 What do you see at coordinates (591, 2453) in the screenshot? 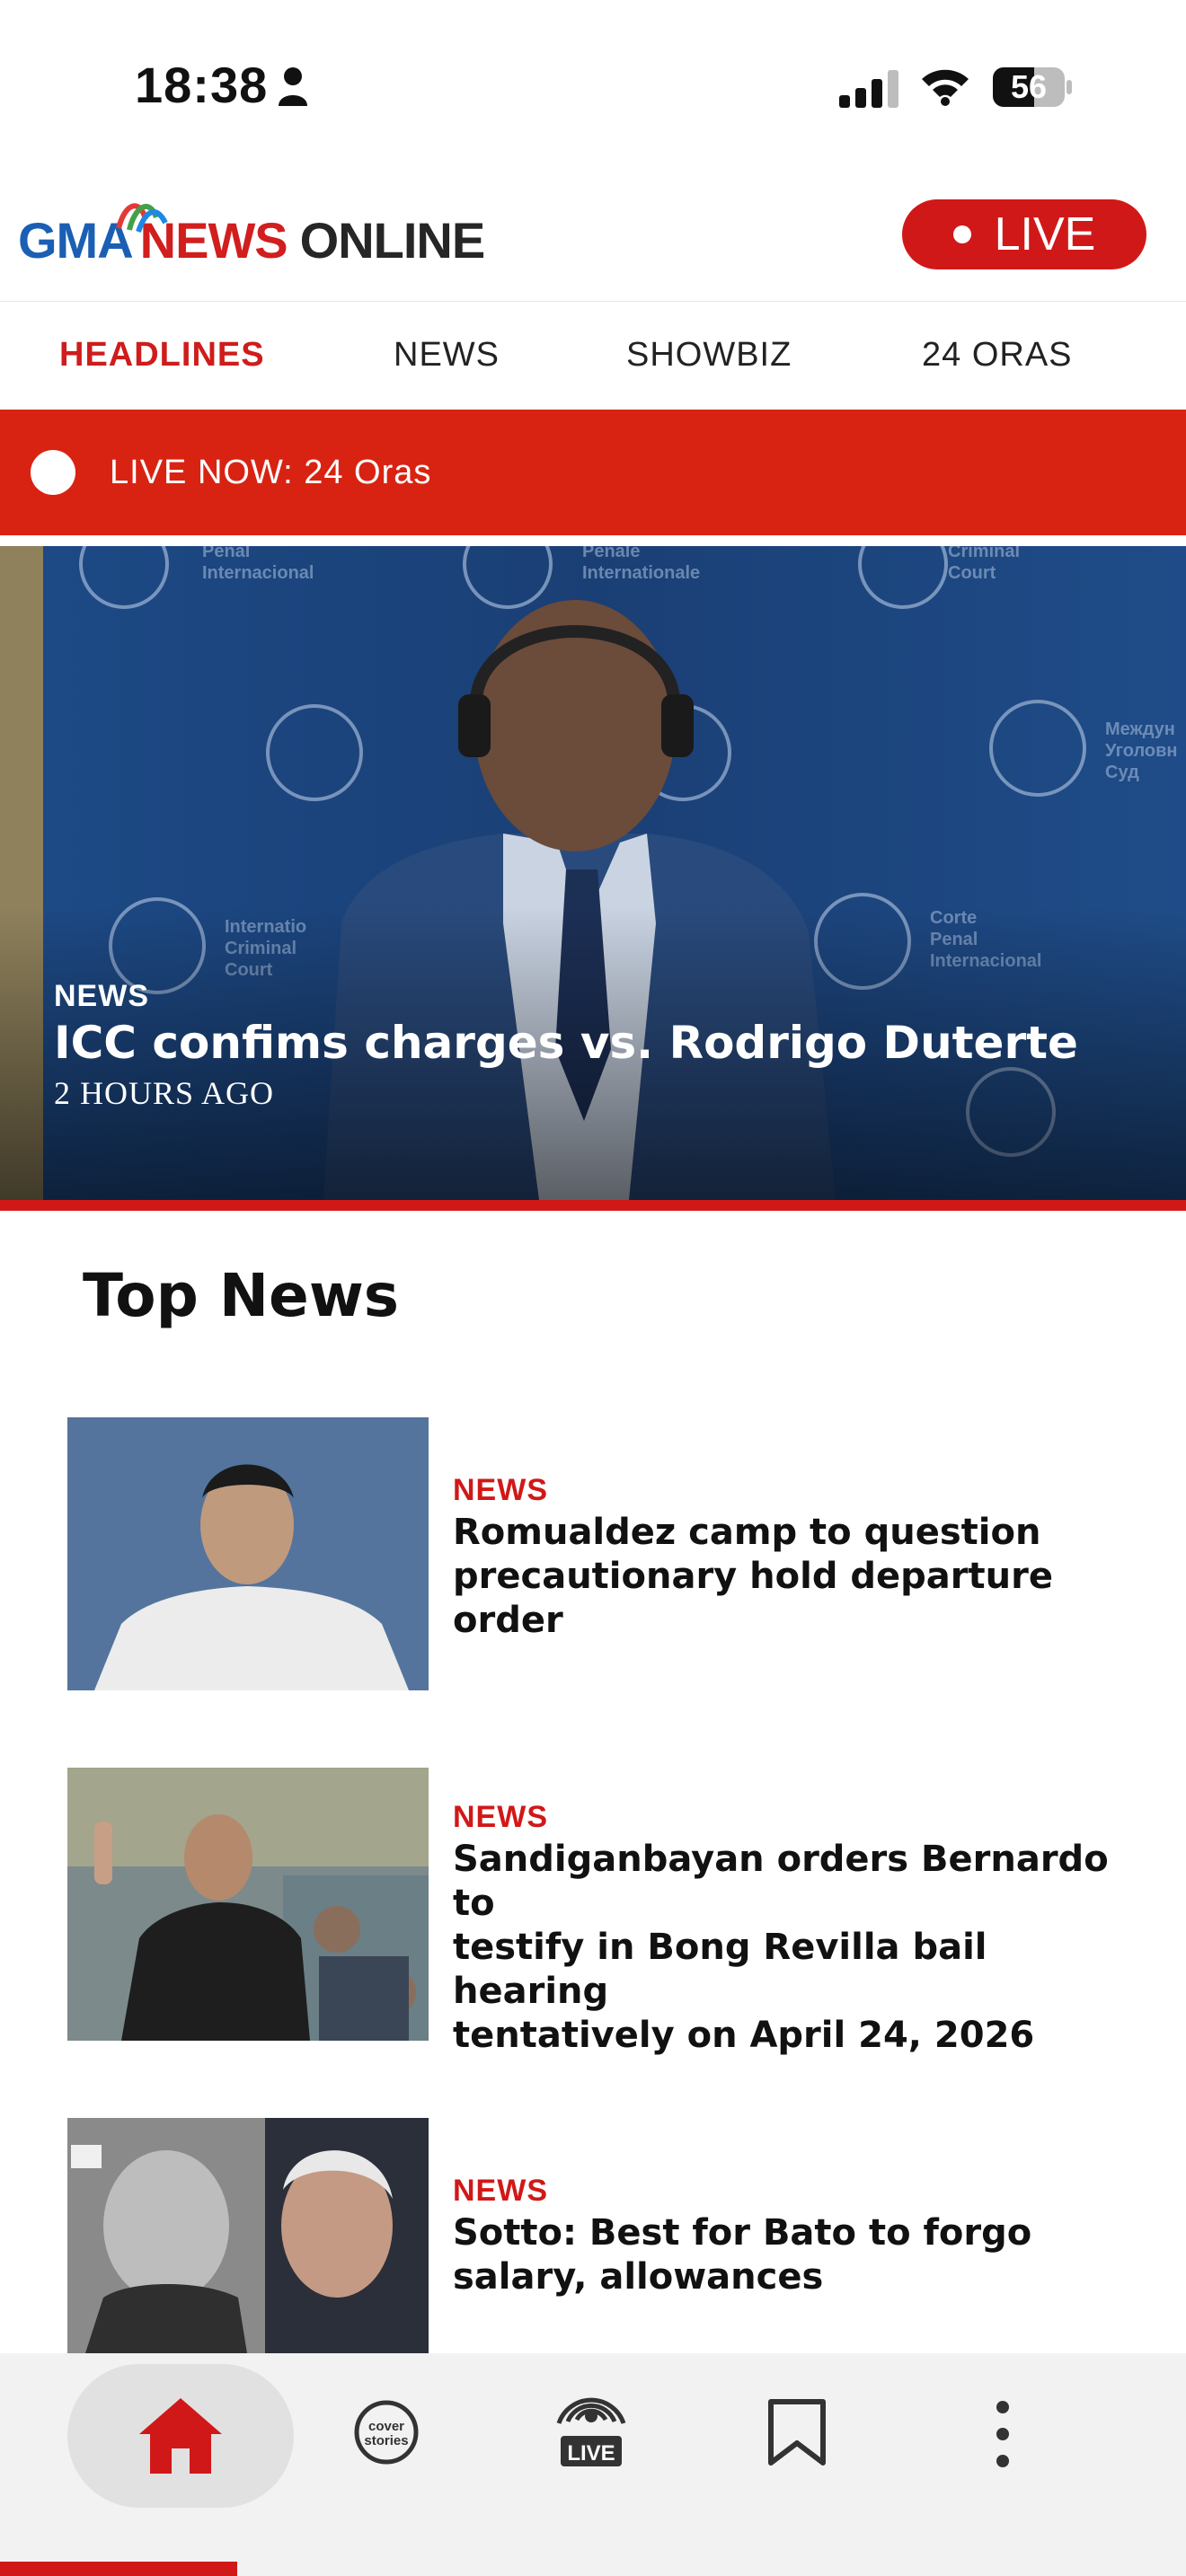
I see `svg-text: LIVE` at bounding box center [591, 2453].